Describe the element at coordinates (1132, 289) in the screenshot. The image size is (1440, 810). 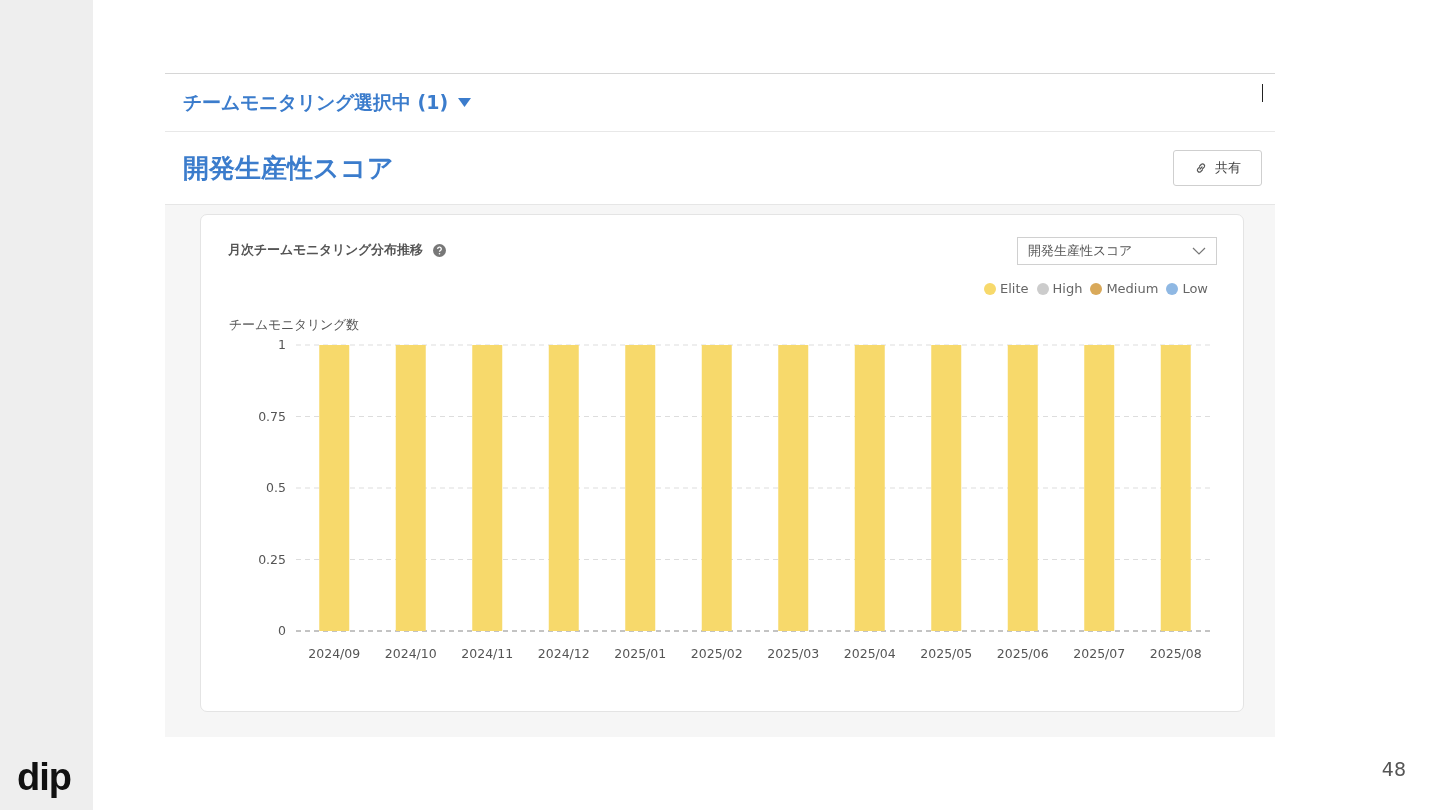
I see `legend-label: Medium` at that location.